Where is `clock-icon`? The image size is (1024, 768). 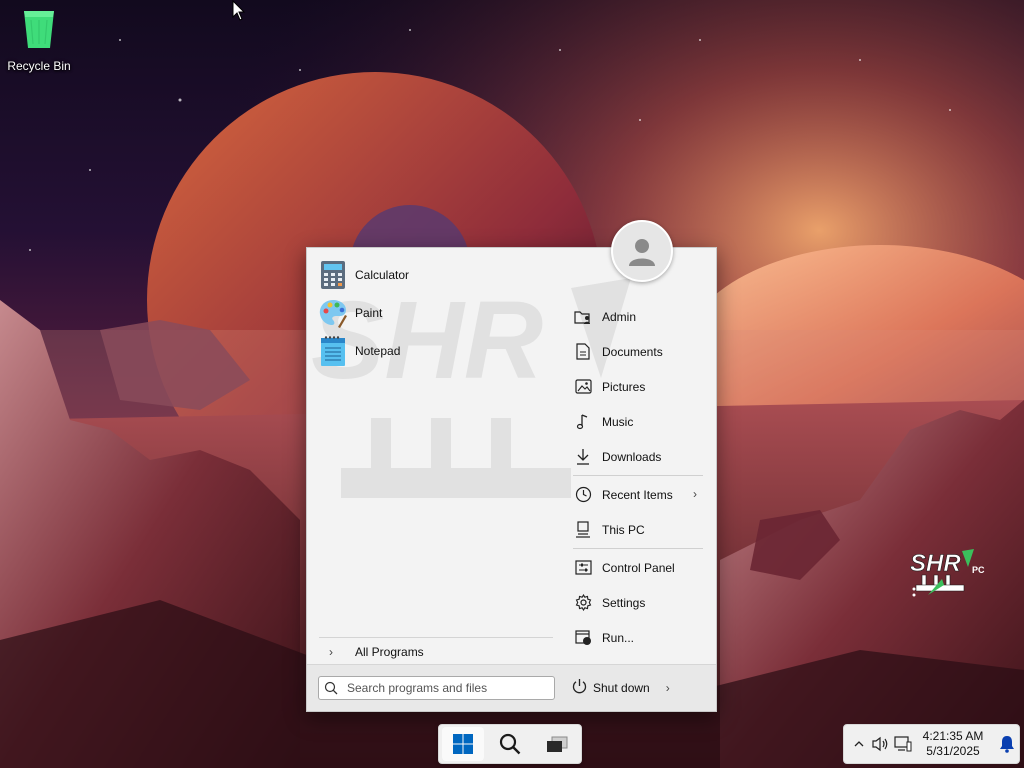 clock-icon is located at coordinates (583, 495).